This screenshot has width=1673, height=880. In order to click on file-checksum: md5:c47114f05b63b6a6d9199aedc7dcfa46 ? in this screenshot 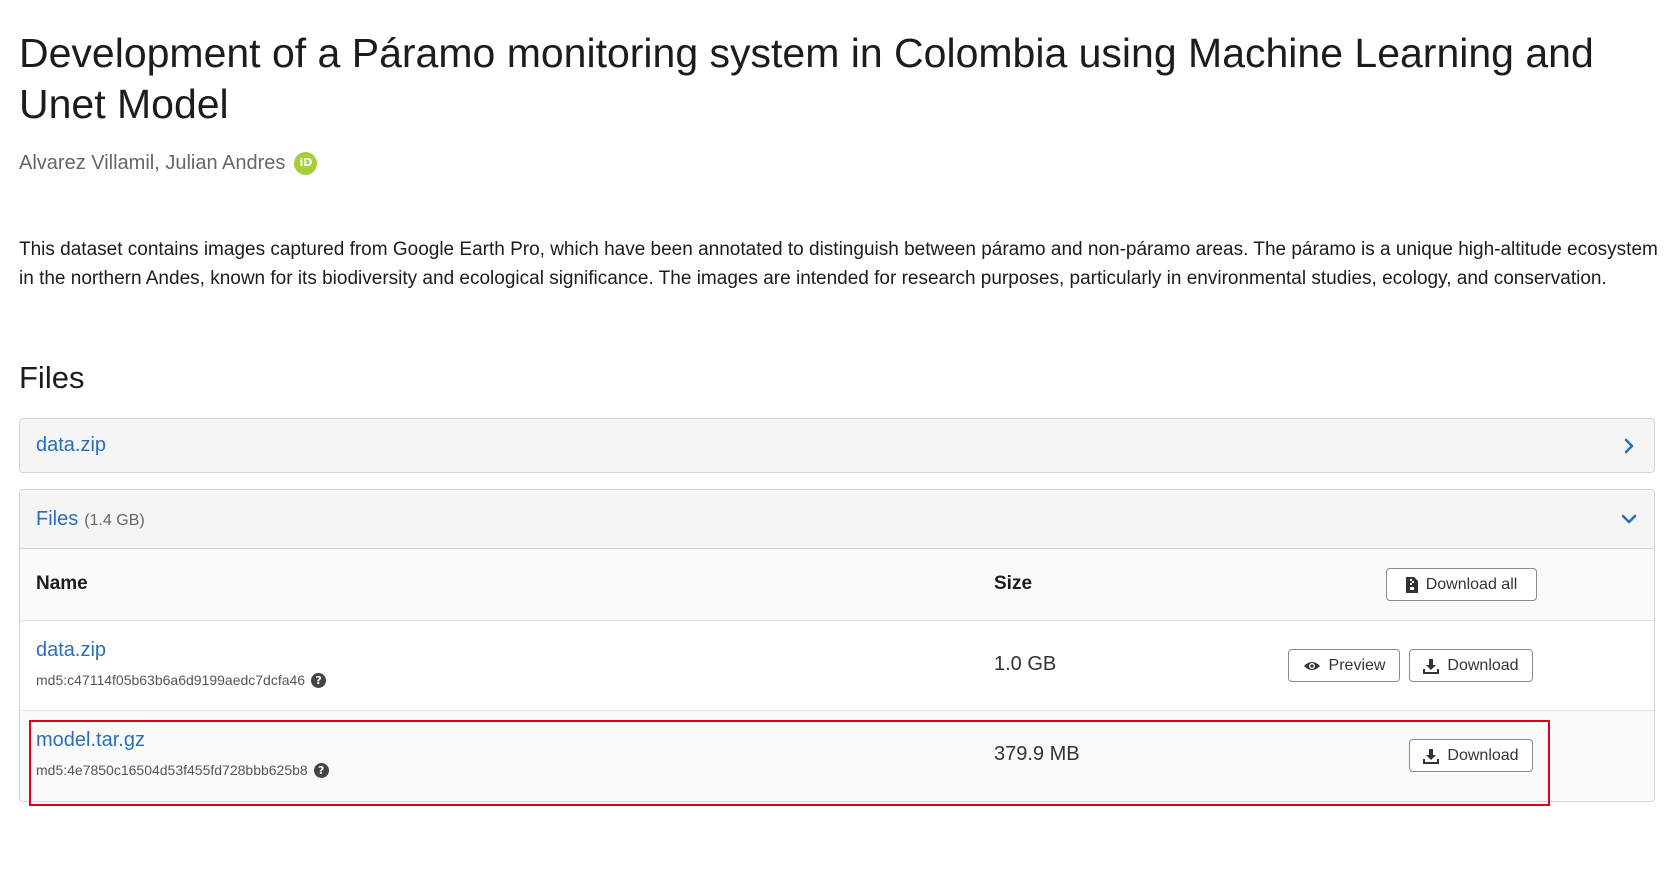, I will do `click(181, 680)`.